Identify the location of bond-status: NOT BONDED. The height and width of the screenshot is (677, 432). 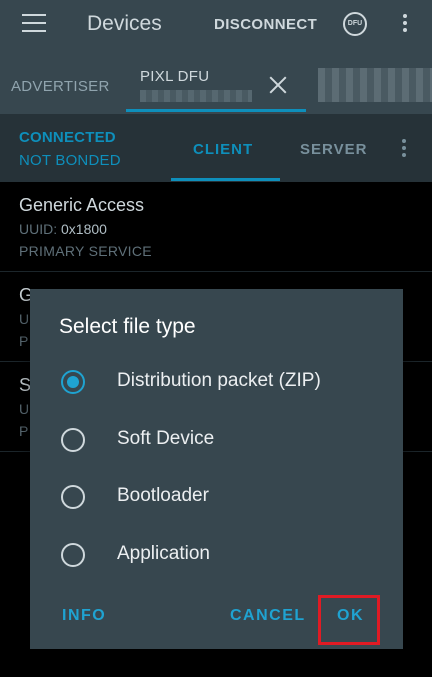
(70, 160).